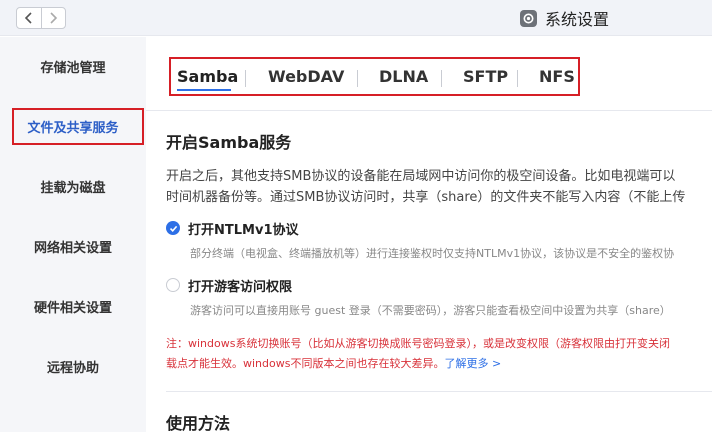 The height and width of the screenshot is (432, 712). Describe the element at coordinates (243, 228) in the screenshot. I see `ntlmv1-label: 打开NTLMv1协议` at that location.